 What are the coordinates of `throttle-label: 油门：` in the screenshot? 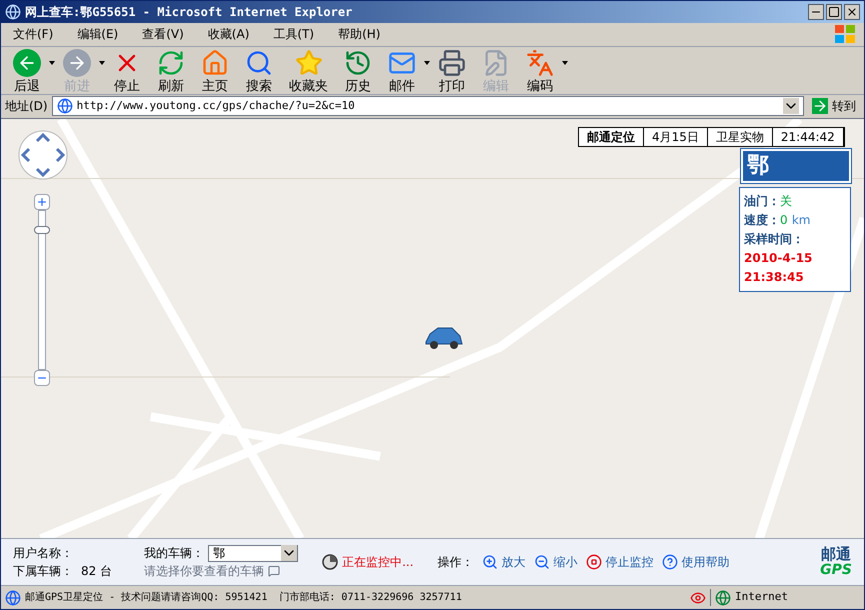 It's located at (762, 201).